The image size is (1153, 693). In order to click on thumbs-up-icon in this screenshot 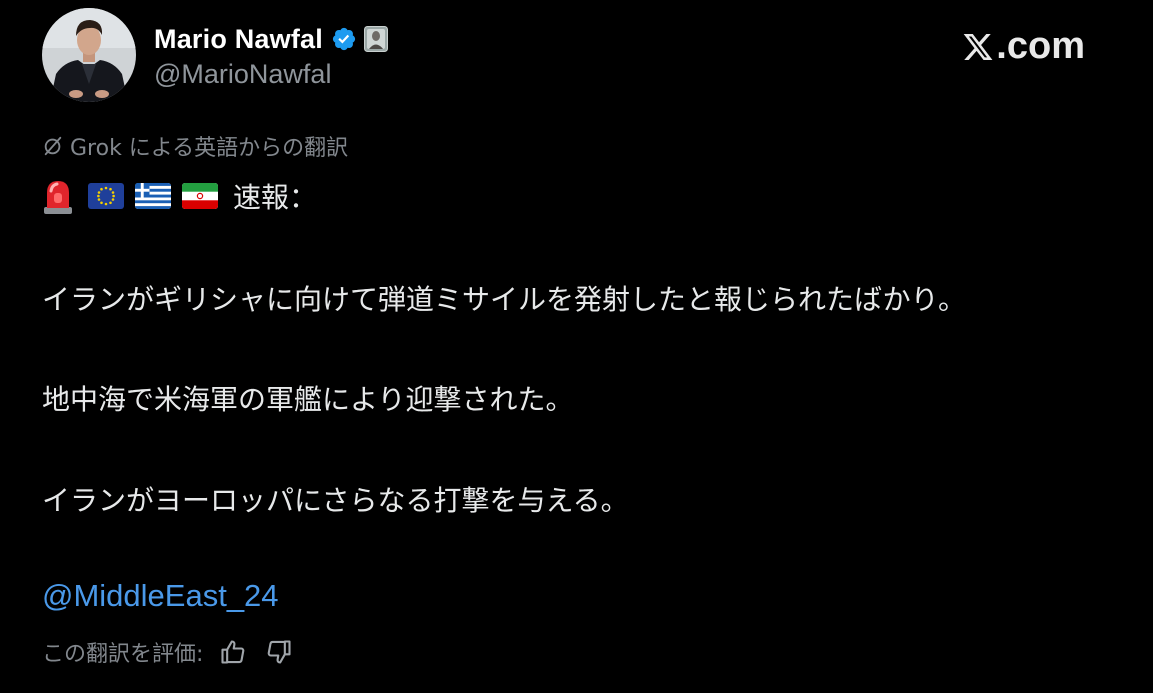, I will do `click(233, 652)`.